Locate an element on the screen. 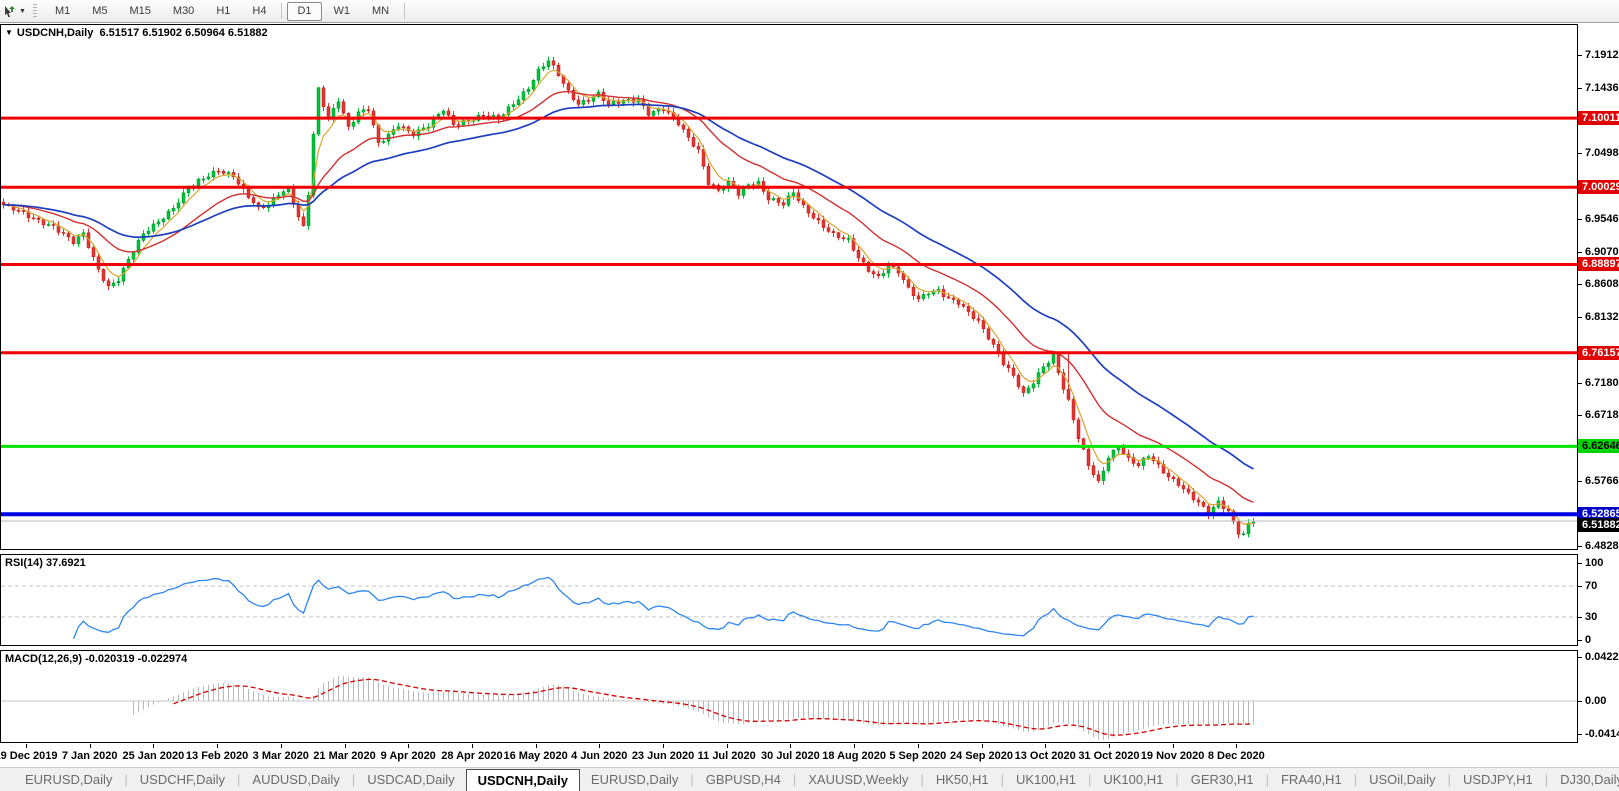  date-tick-label: 19 Nov 2020 is located at coordinates (1172, 756).